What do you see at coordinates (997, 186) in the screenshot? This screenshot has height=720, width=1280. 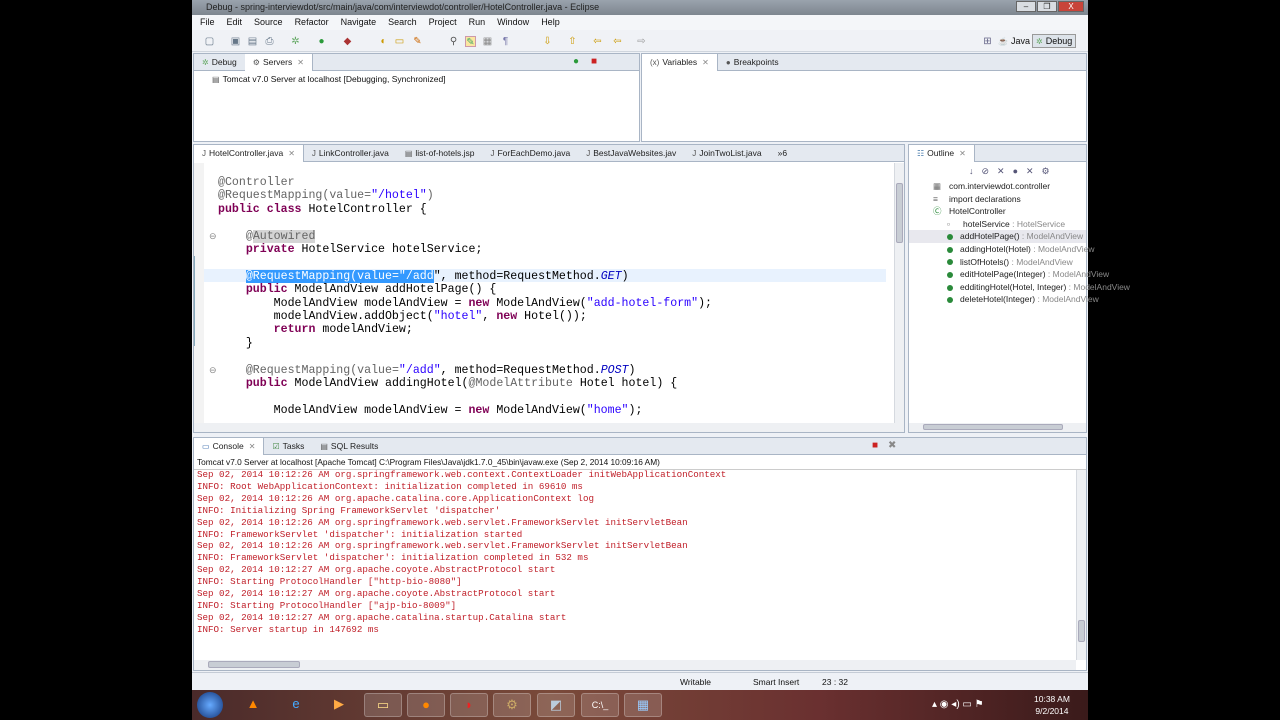 I see `outline-item: ▦ com.interviewdot.controller` at bounding box center [997, 186].